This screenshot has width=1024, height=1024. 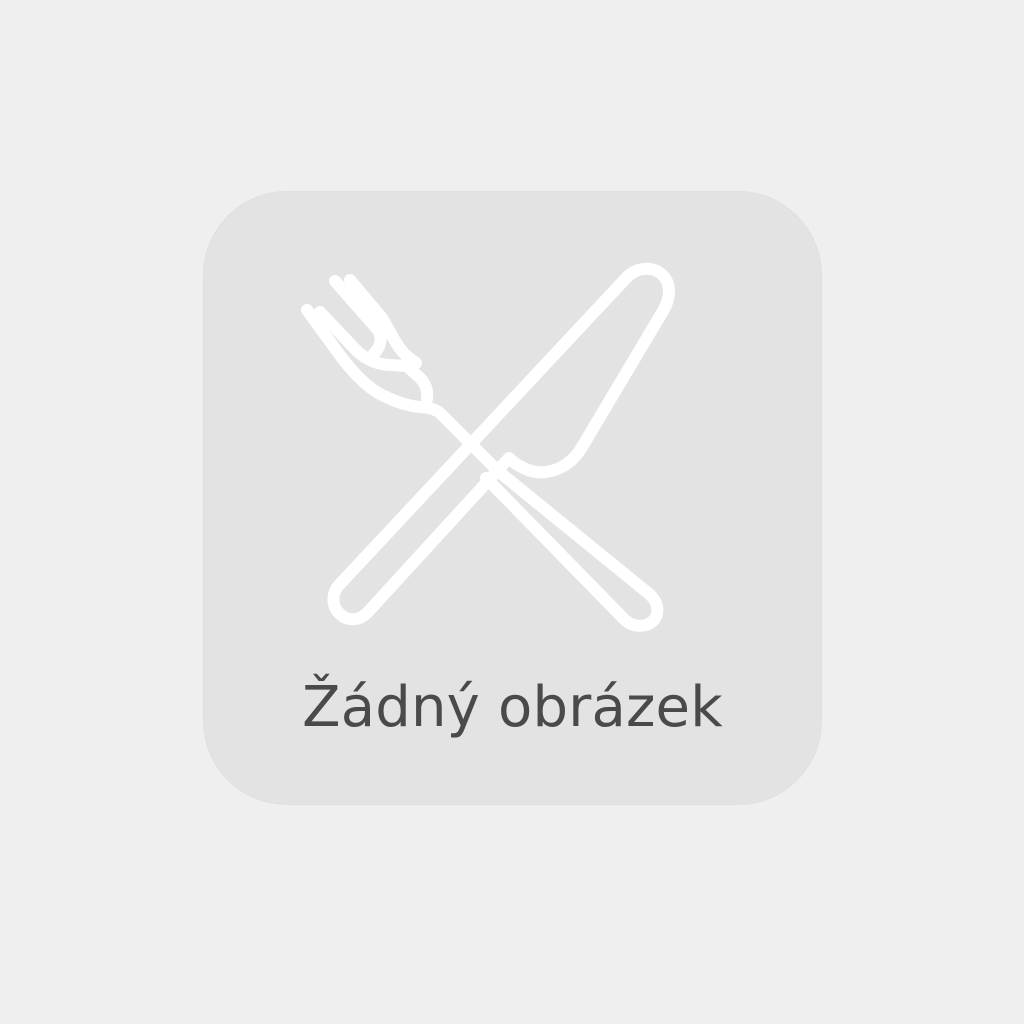 What do you see at coordinates (512, 707) in the screenshot?
I see `no-image-label: Žádný obrázek` at bounding box center [512, 707].